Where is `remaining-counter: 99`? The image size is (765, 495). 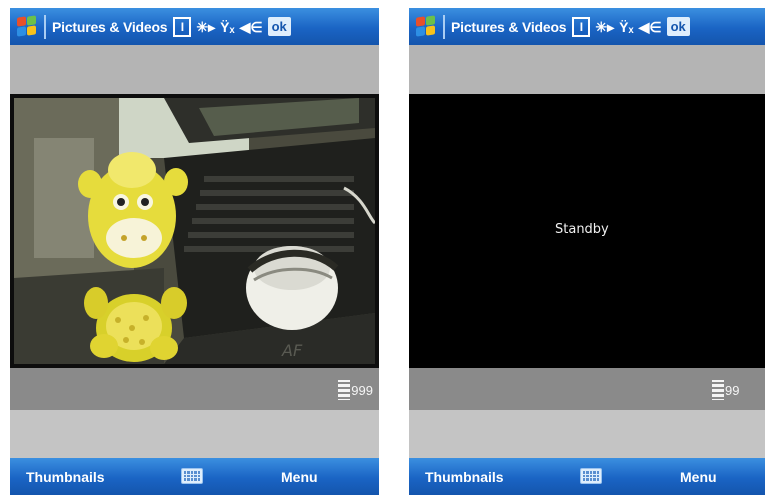 remaining-counter: 99 is located at coordinates (725, 390).